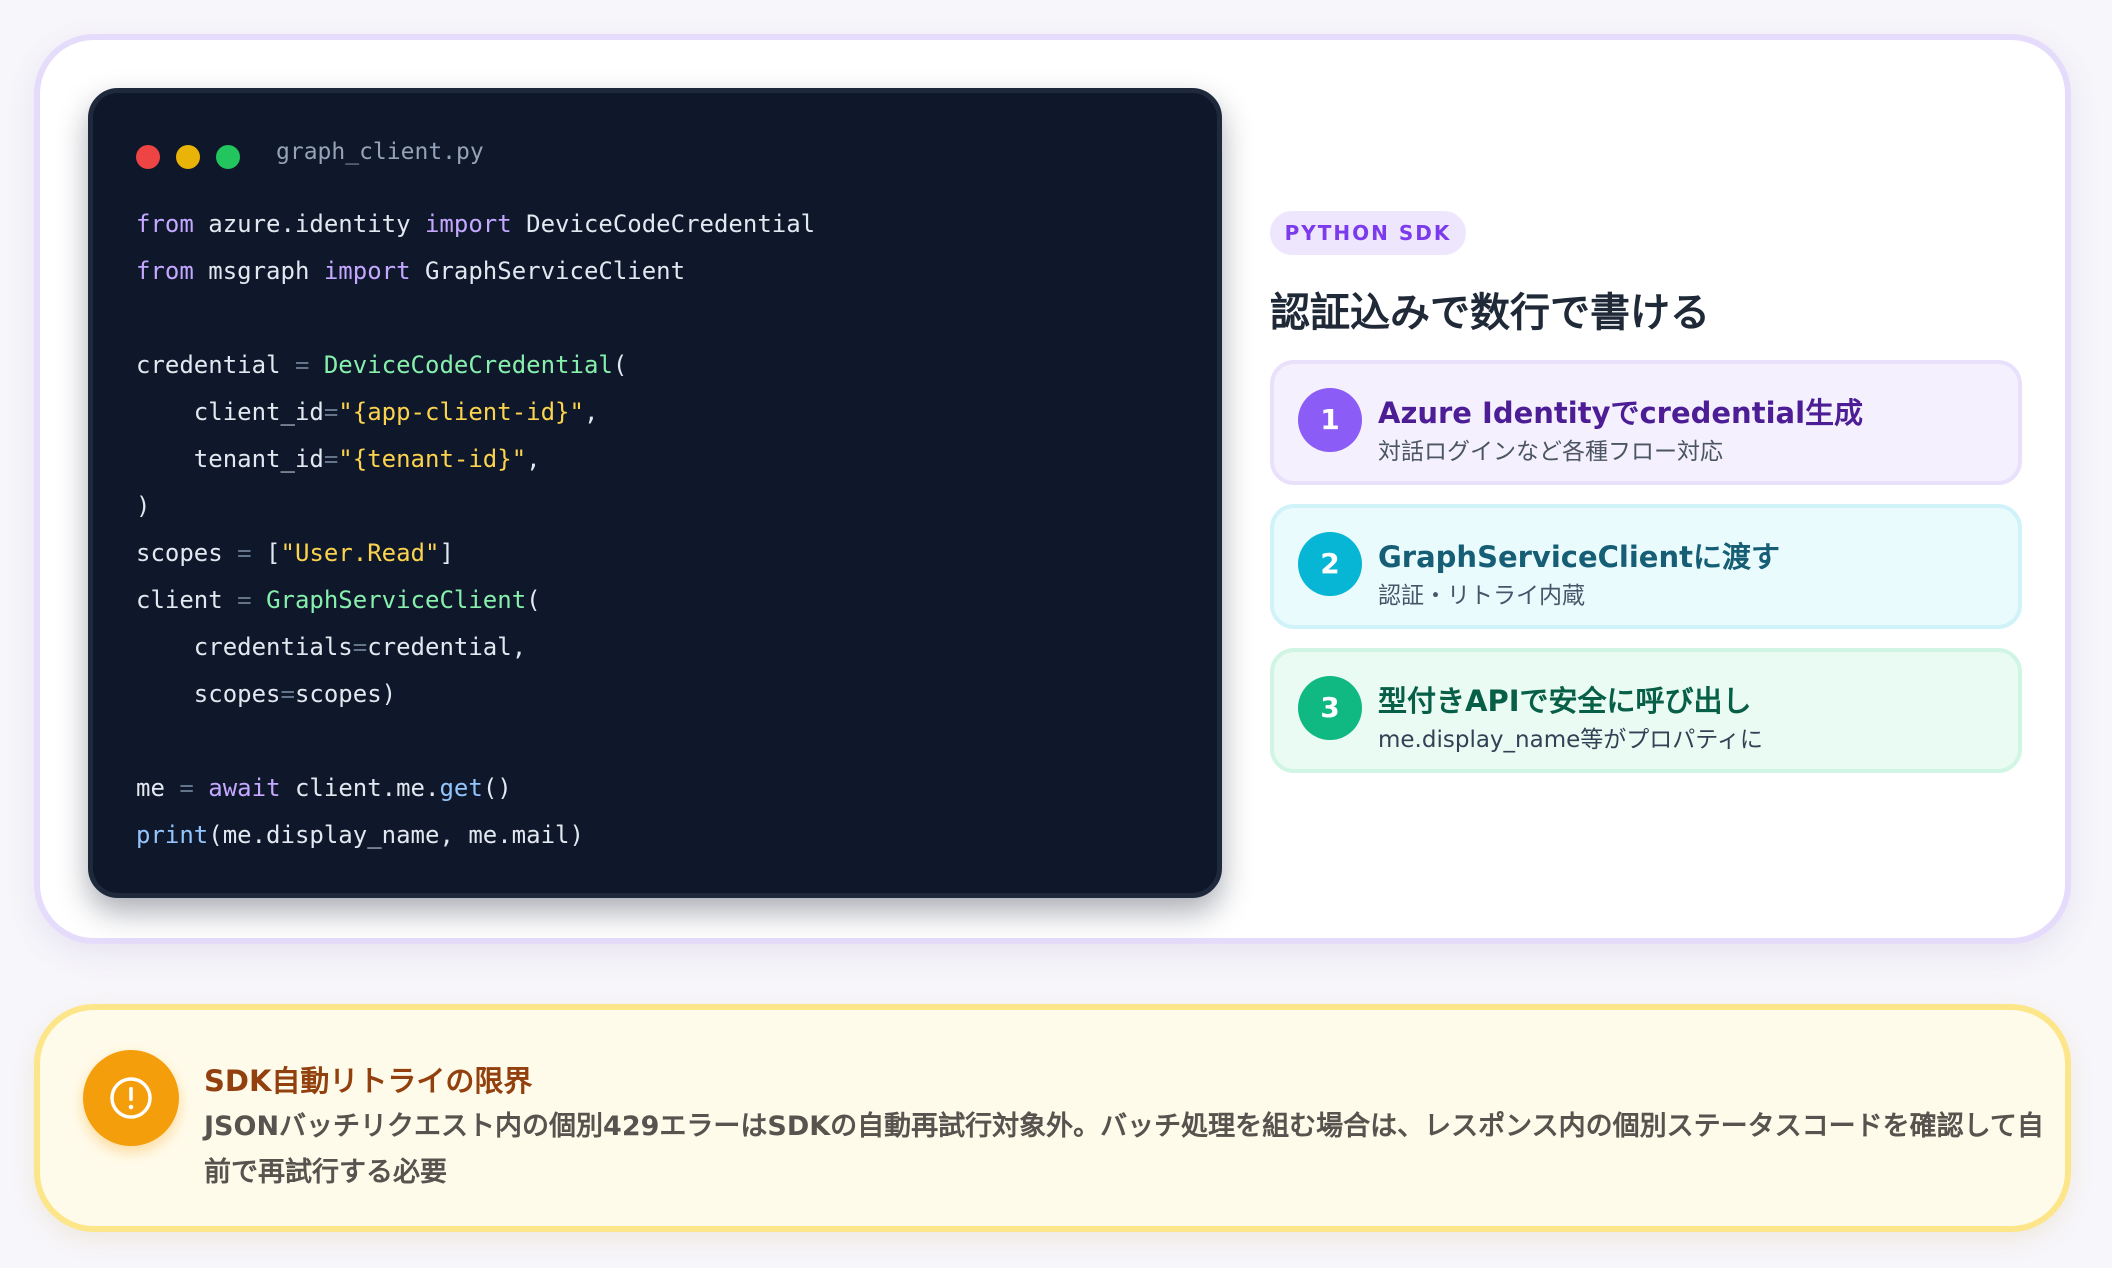  What do you see at coordinates (1490, 313) in the screenshot?
I see `section-heading: 認証込みで数行で書ける` at bounding box center [1490, 313].